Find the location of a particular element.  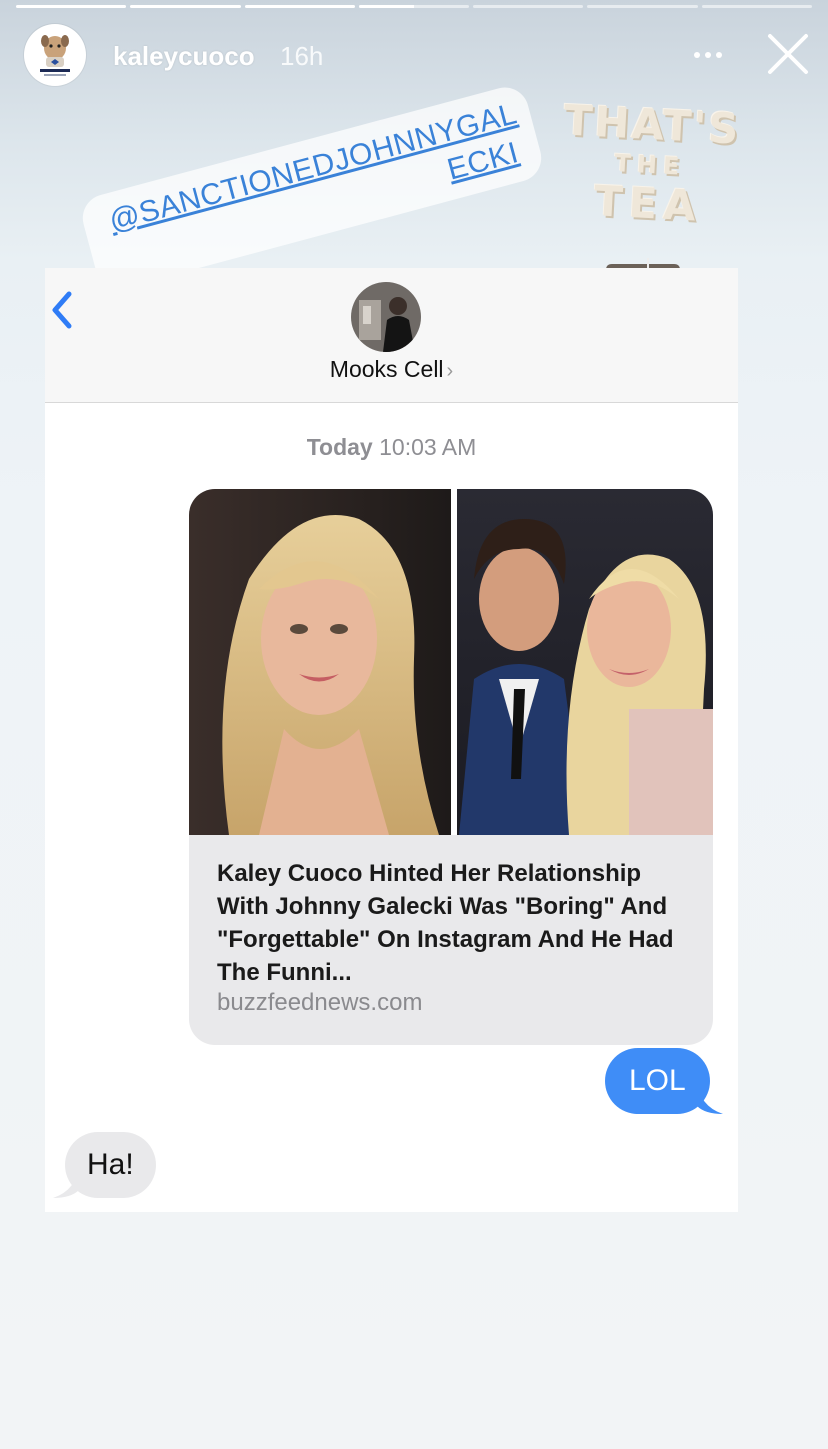

contact-name: Mooks Cell › is located at coordinates (391, 369).